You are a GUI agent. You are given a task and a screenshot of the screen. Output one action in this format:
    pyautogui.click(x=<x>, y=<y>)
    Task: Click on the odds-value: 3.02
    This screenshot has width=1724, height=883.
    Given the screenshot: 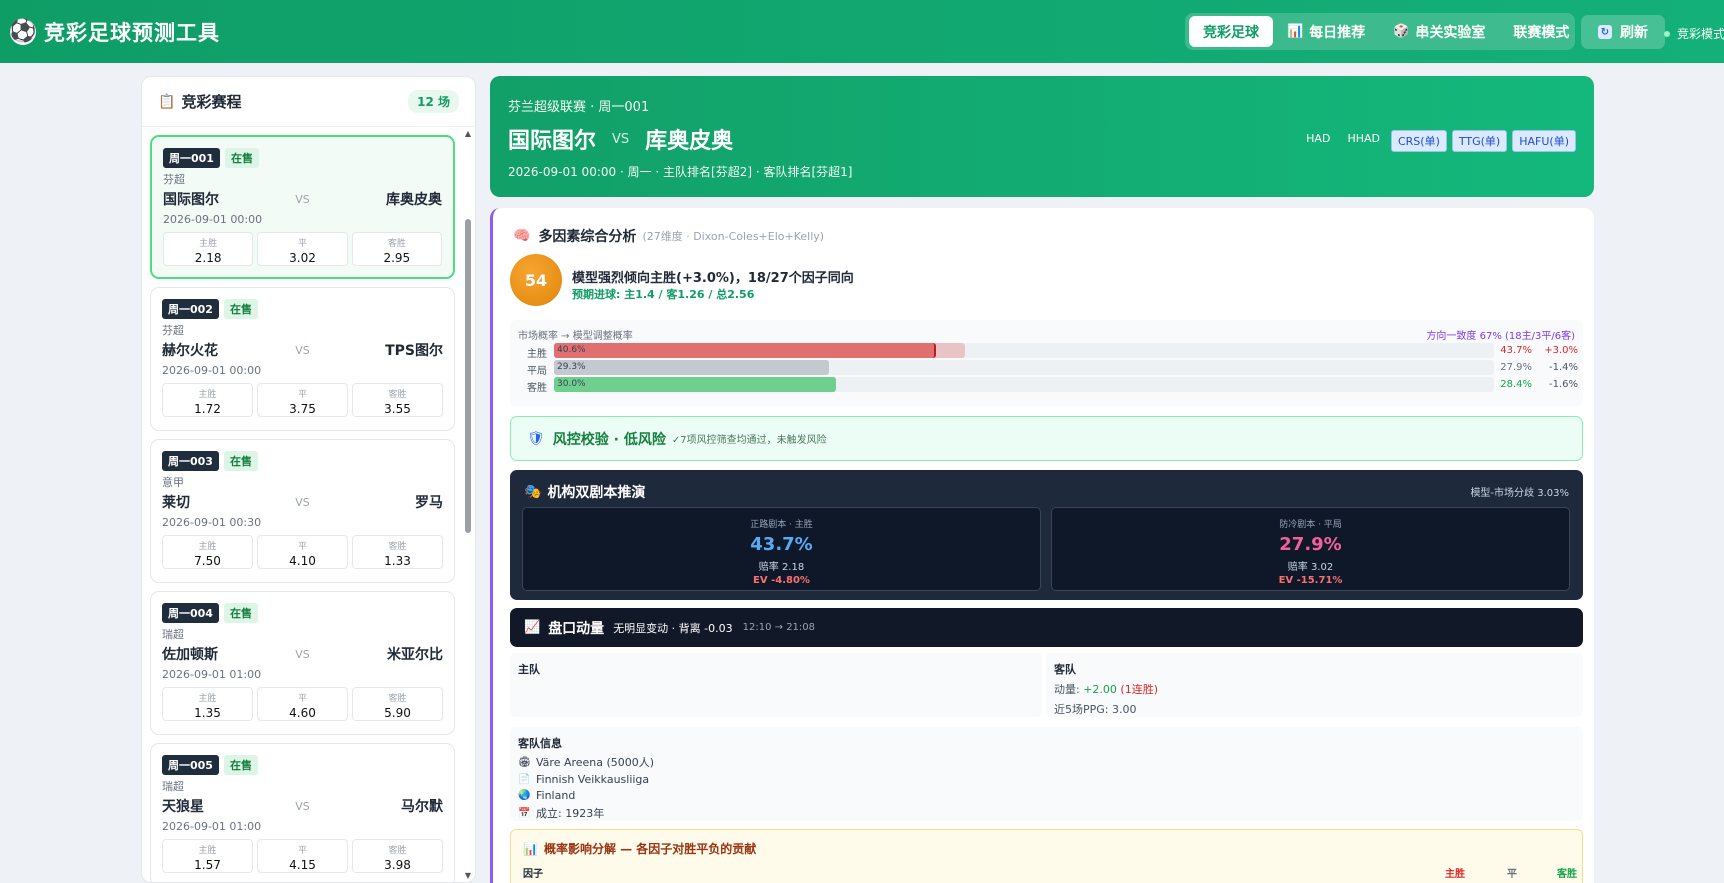 What is the action you would take?
    pyautogui.click(x=302, y=258)
    